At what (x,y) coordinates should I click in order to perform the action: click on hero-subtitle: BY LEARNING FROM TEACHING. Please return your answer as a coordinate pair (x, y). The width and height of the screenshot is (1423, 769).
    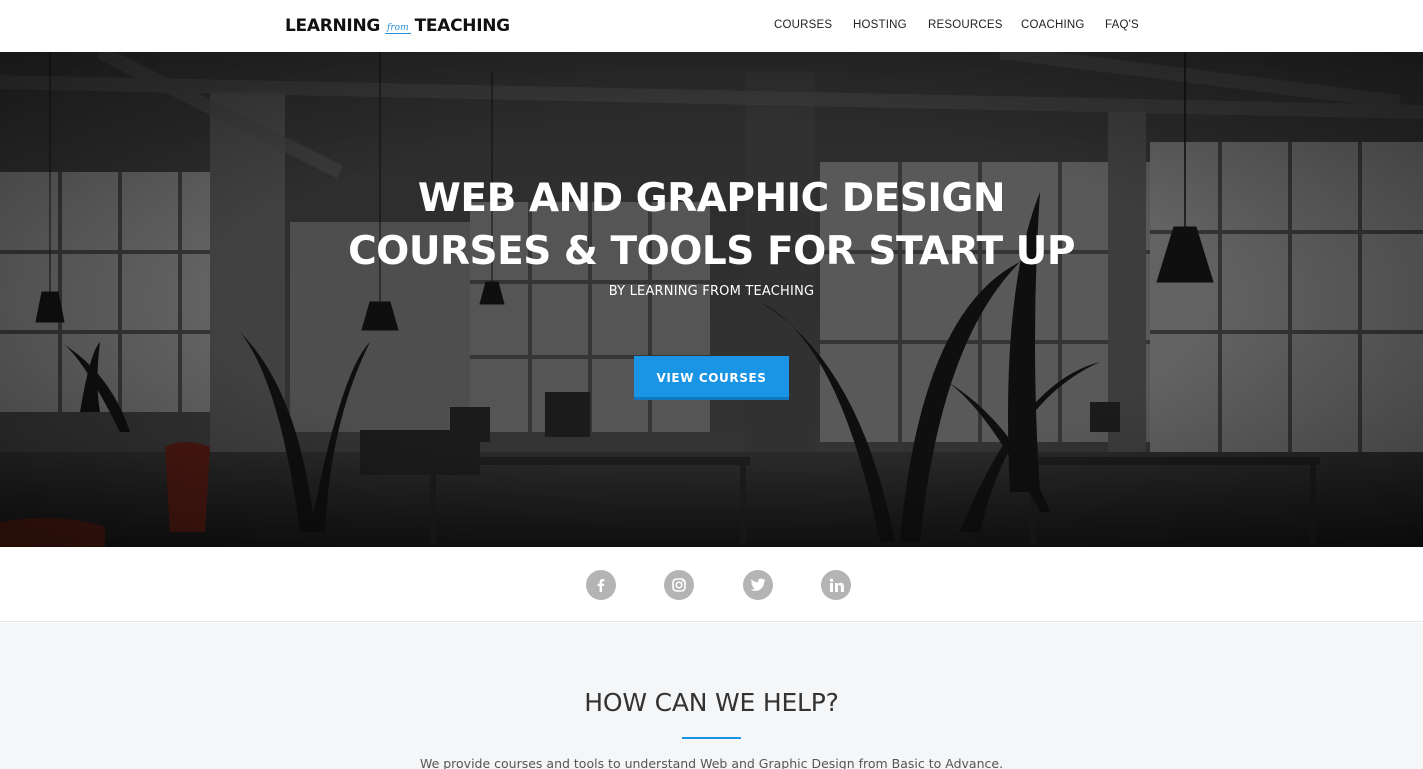
    Looking at the image, I should click on (711, 291).